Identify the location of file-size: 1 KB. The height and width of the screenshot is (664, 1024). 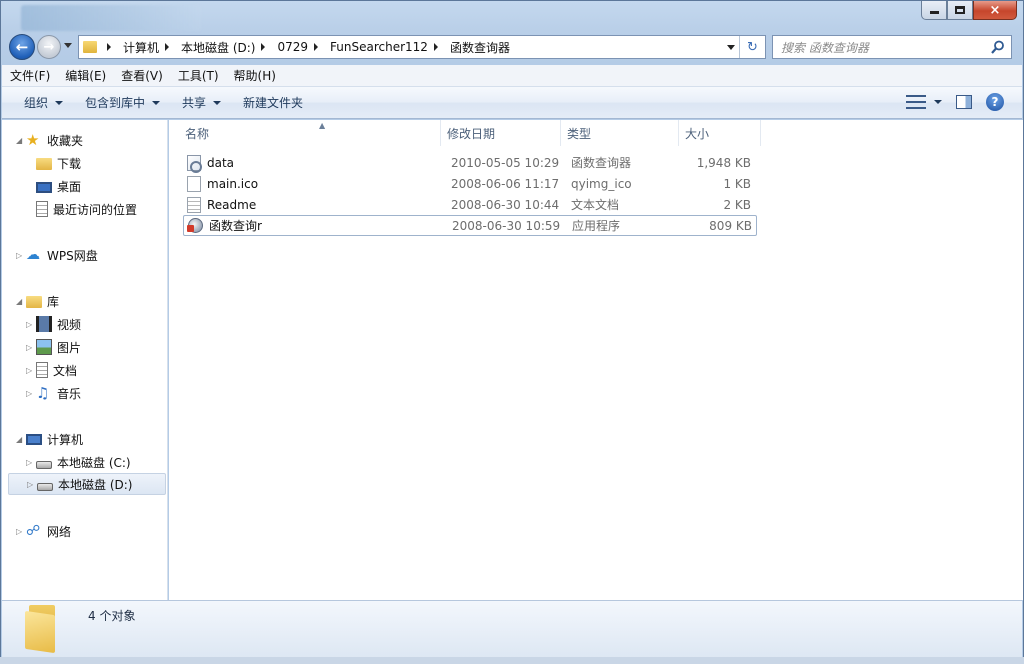
(737, 183).